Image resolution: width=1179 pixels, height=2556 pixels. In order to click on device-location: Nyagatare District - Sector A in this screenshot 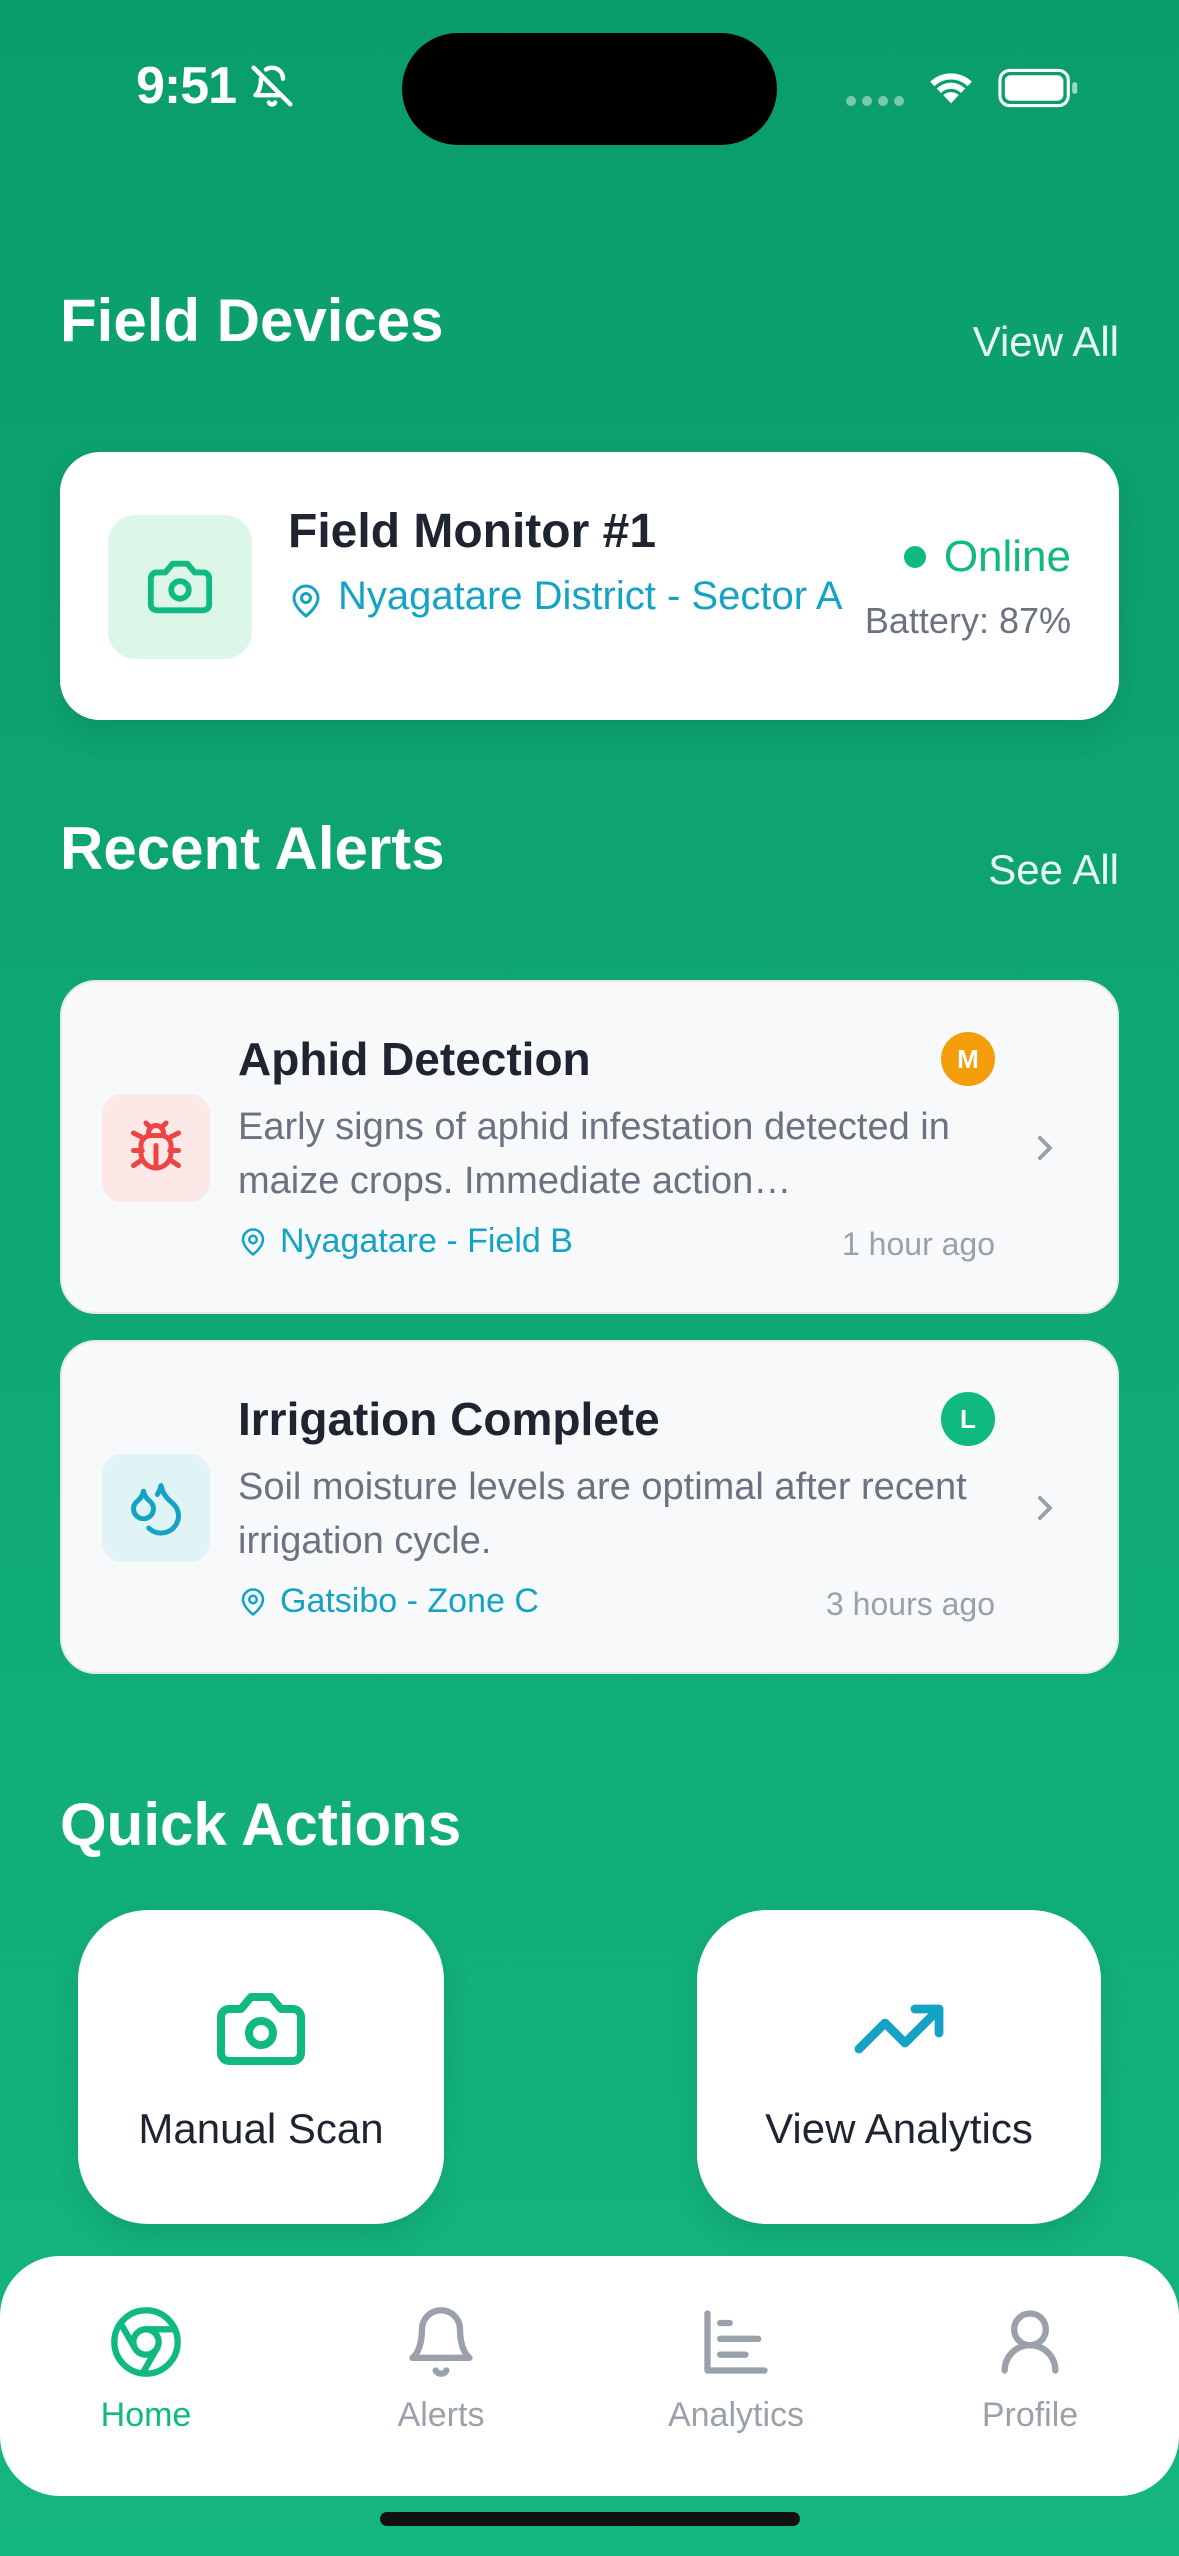, I will do `click(590, 596)`.